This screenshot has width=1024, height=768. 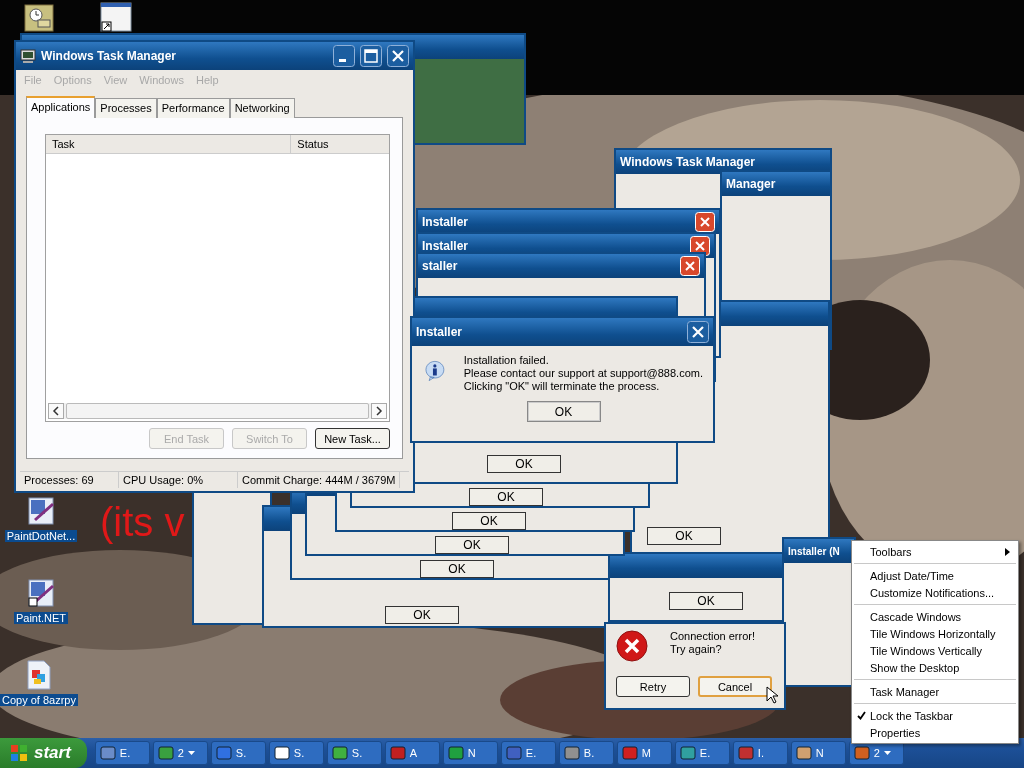 I want to click on message-text: Installation failed., so click(x=506, y=360).